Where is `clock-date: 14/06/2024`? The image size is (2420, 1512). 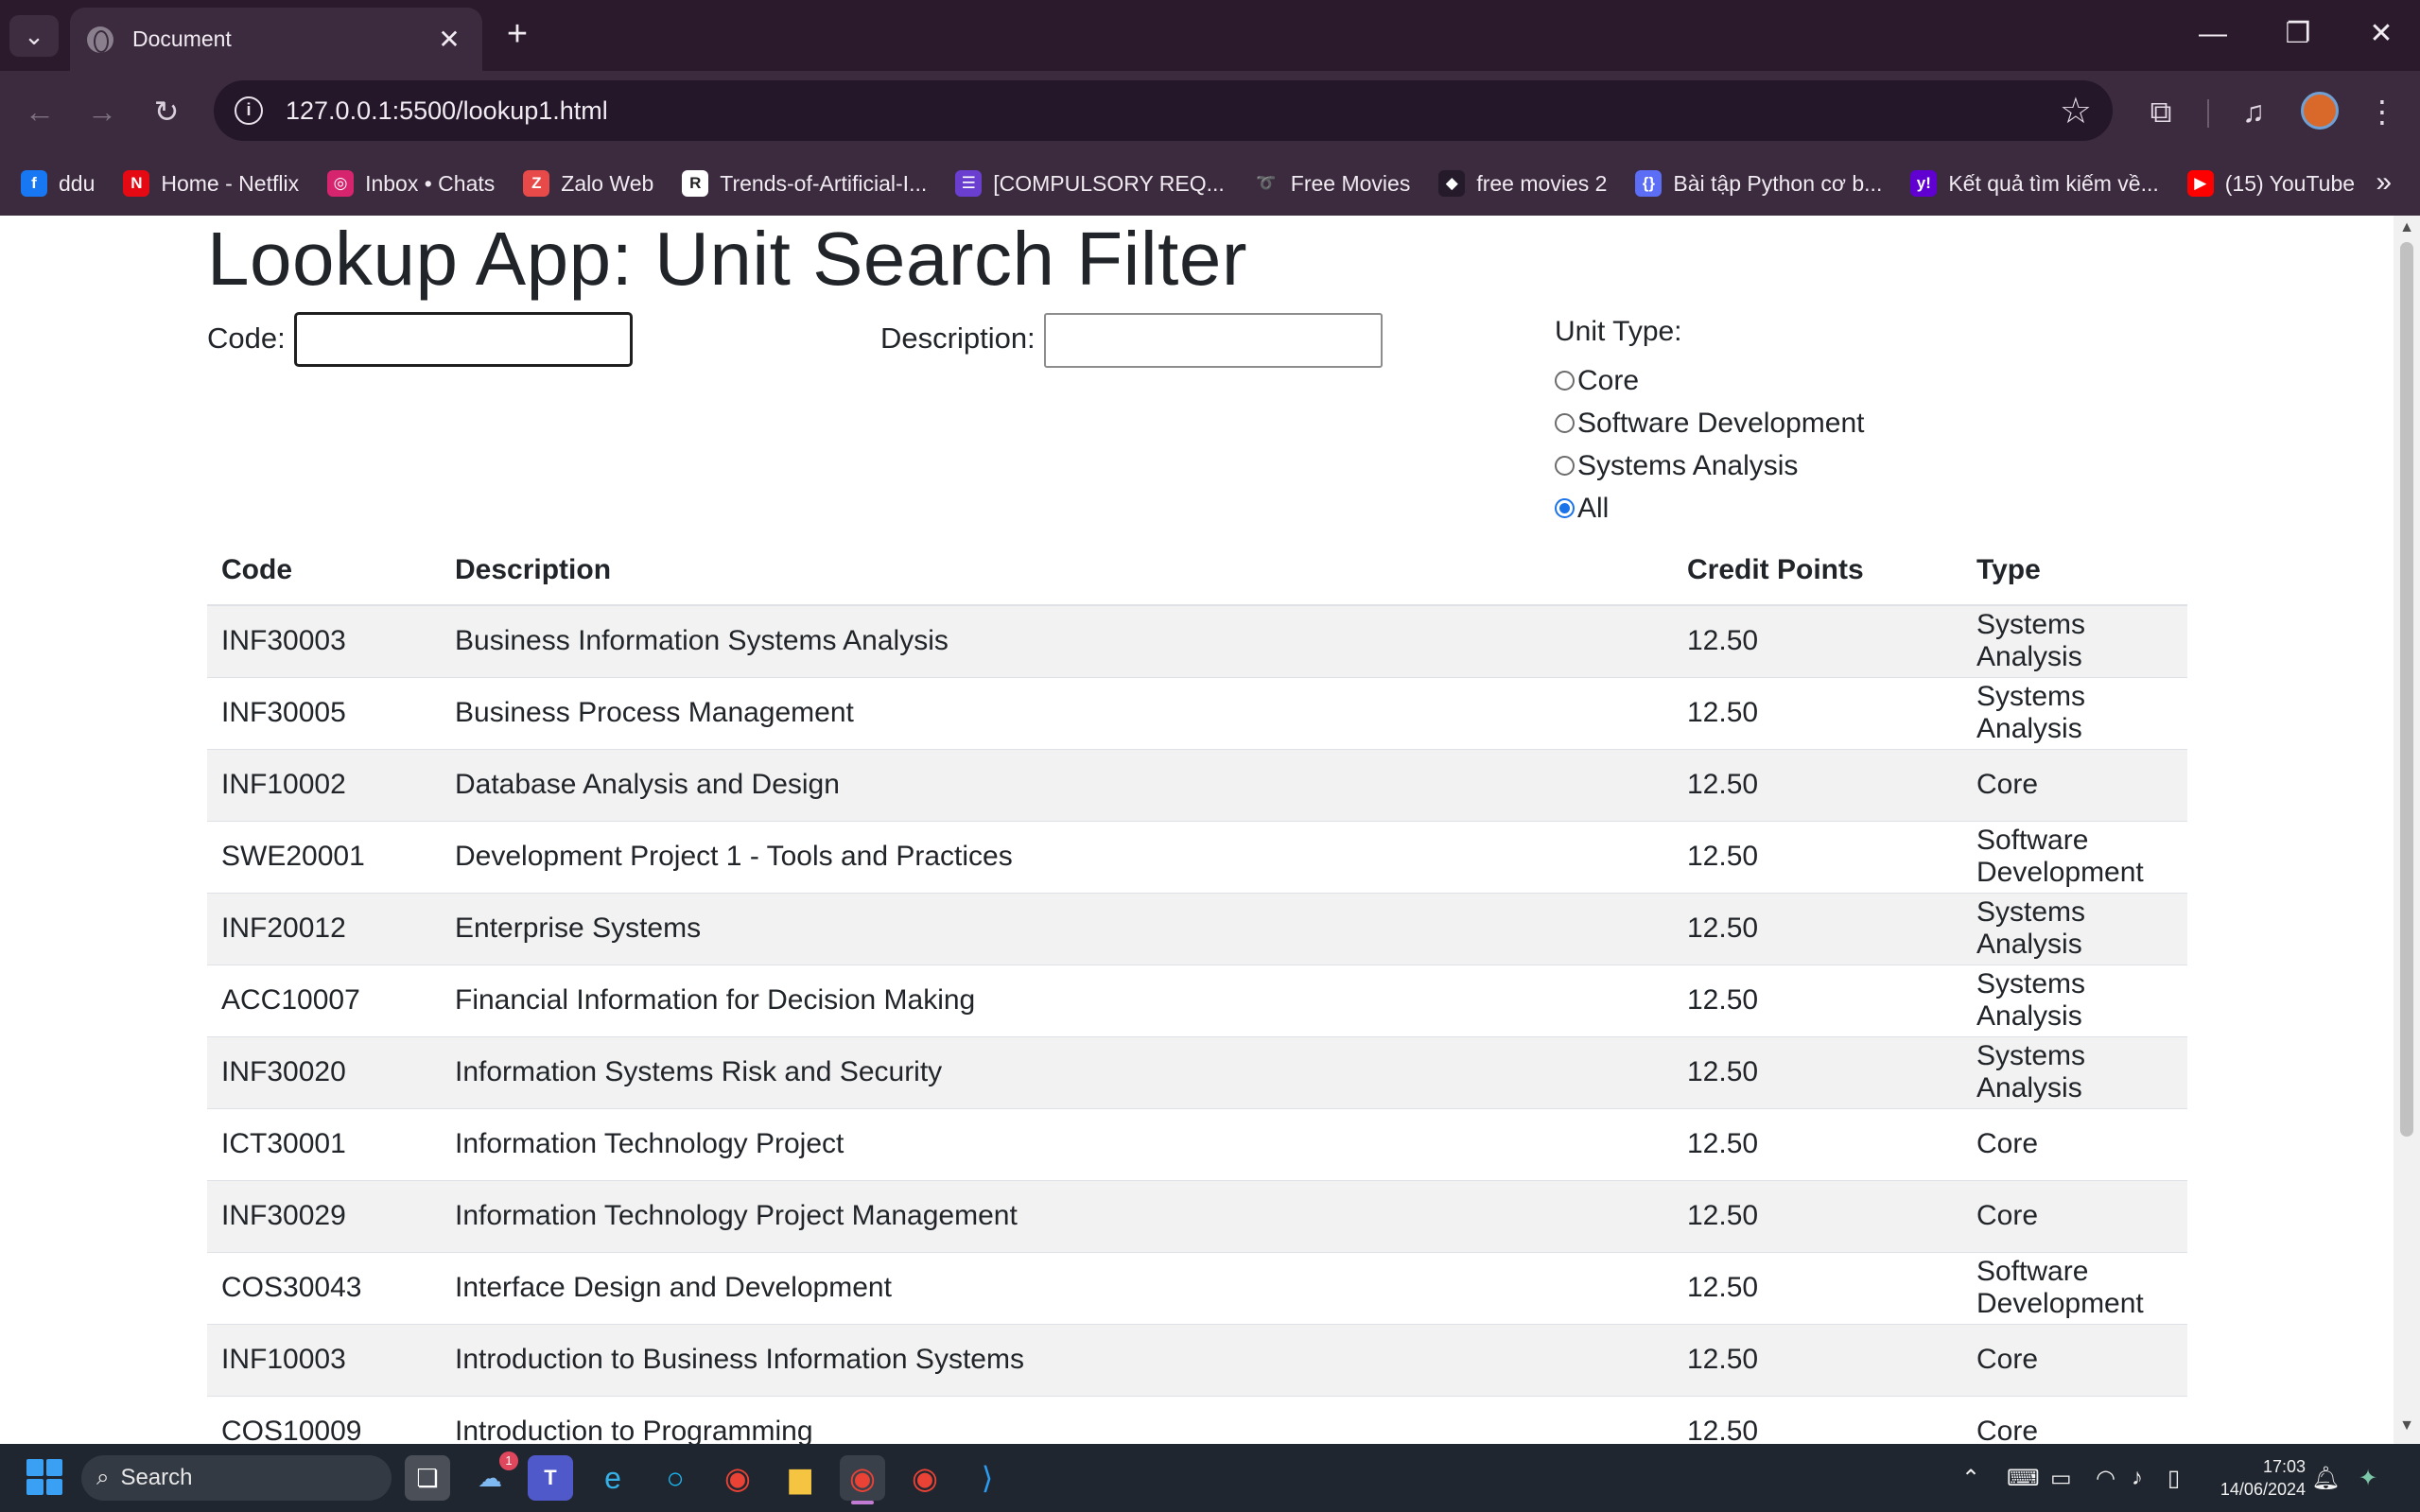
clock-date: 14/06/2024 is located at coordinates (2263, 1489).